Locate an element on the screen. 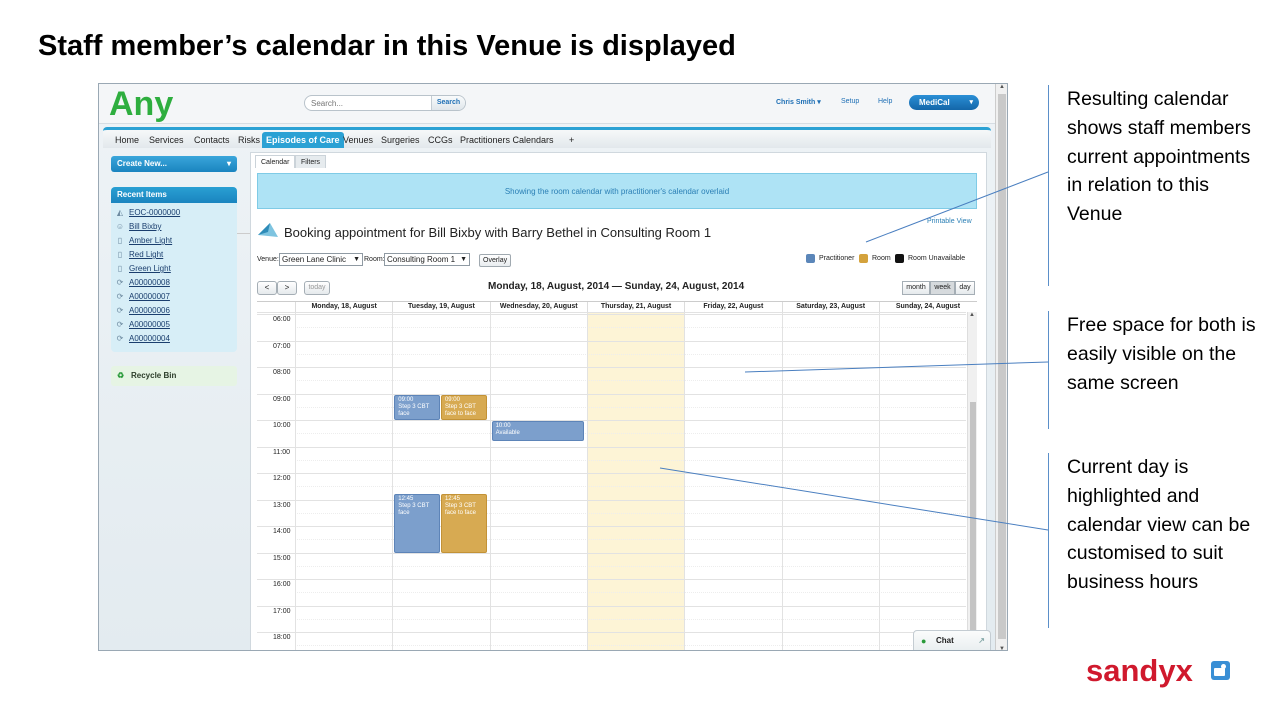 Image resolution: width=1280 pixels, height=720 pixels. calendar-scroll-thumb is located at coordinates (973, 526).